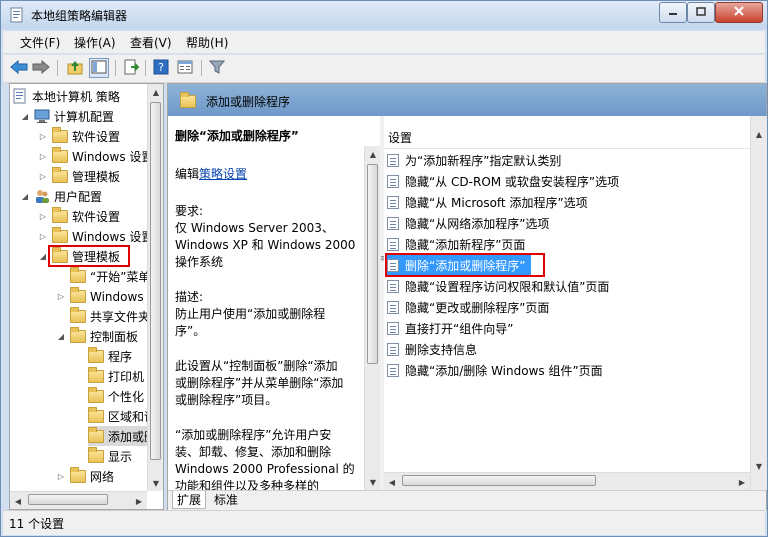 This screenshot has width=768, height=537. Describe the element at coordinates (155, 281) in the screenshot. I see `tree-scroll-thumb` at that location.